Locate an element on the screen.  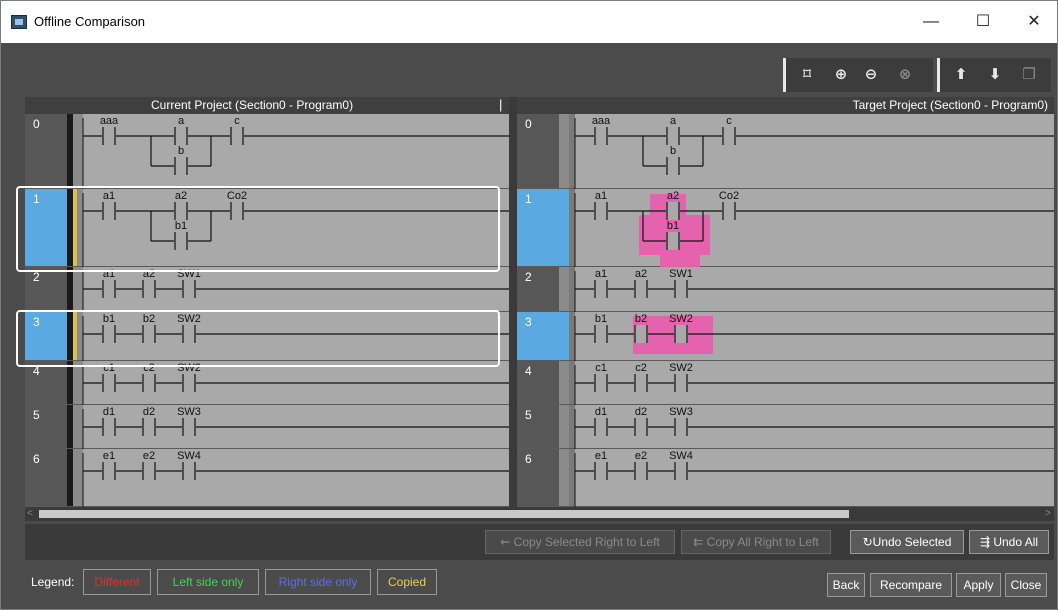
minimize-button: — is located at coordinates (931, 22).